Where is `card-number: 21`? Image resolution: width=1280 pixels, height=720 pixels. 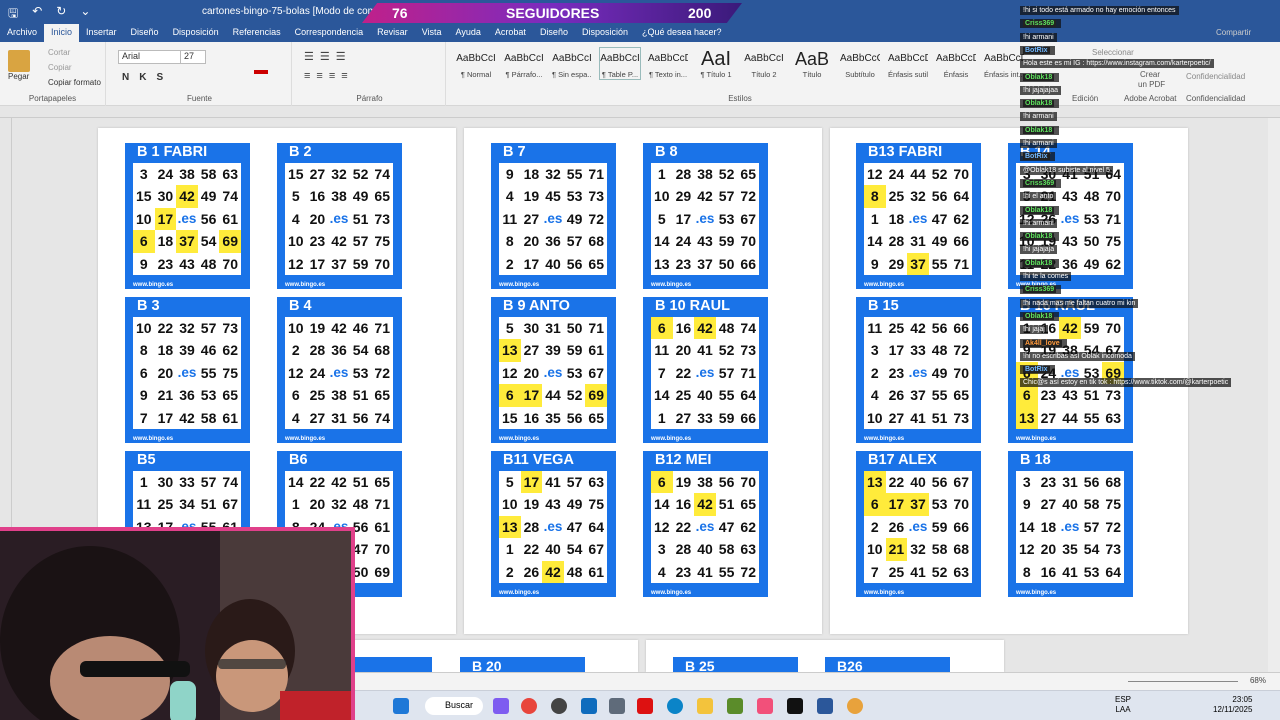
card-number: 21 is located at coordinates (166, 395).